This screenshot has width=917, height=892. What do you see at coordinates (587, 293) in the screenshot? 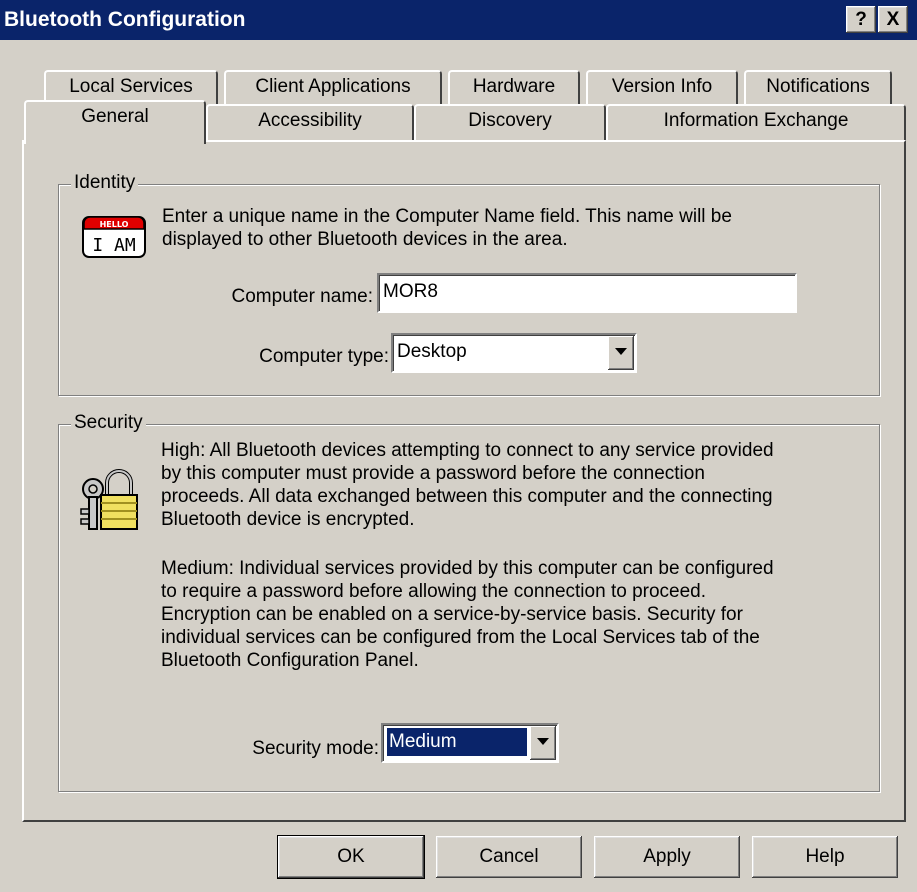
I see `computer-name-input: MOR8` at bounding box center [587, 293].